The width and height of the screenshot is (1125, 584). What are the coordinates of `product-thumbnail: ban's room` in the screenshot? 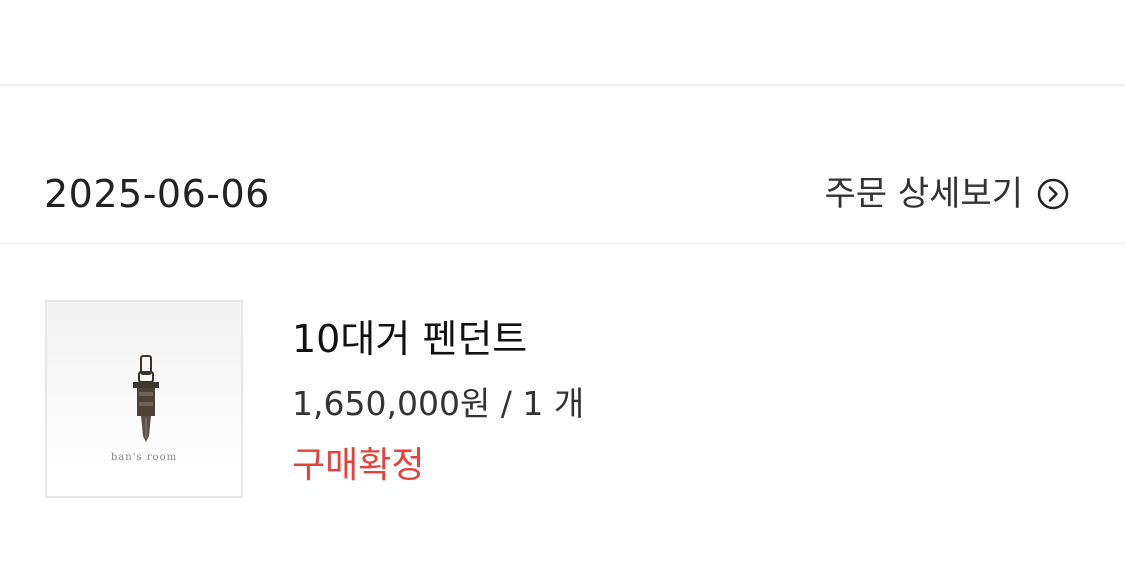 It's located at (144, 399).